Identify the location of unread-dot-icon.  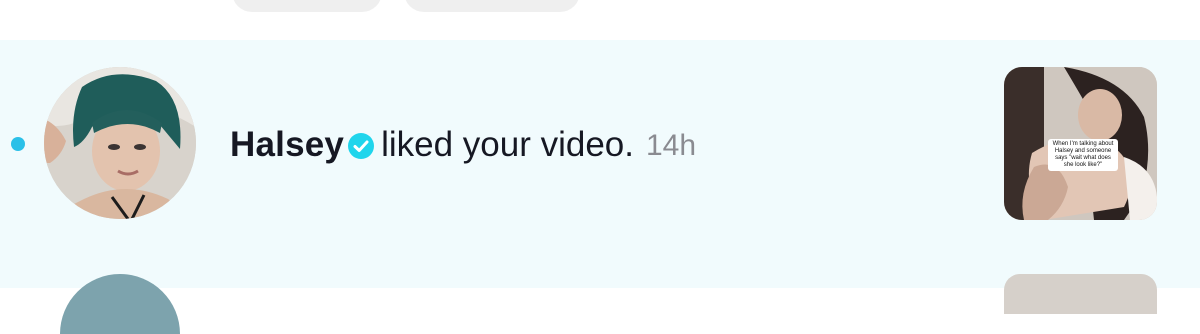
(18, 144).